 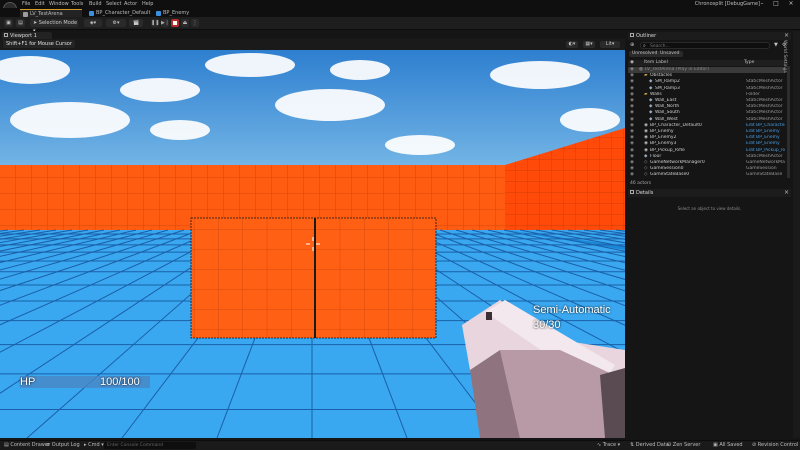 What do you see at coordinates (727, 4) in the screenshot?
I see `app-title: Chronosplit [DebugGame]` at bounding box center [727, 4].